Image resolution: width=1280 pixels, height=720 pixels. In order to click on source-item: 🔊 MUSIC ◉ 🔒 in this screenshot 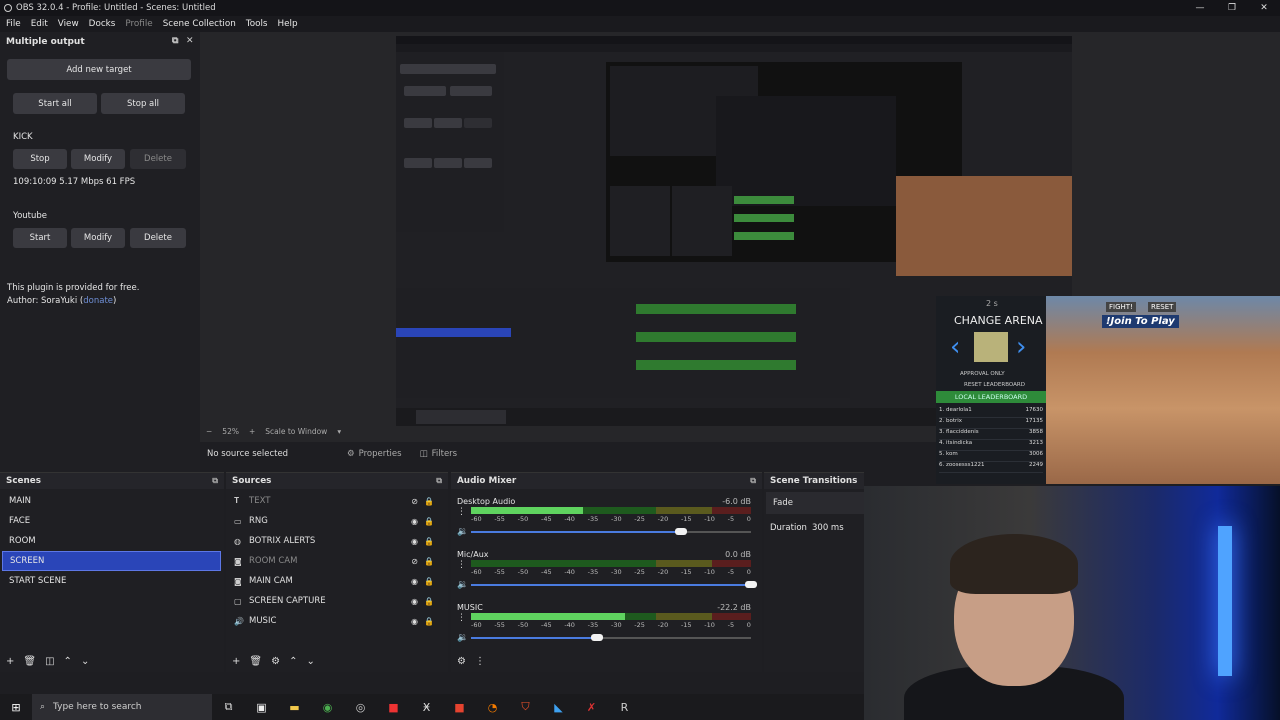, I will do `click(337, 621)`.